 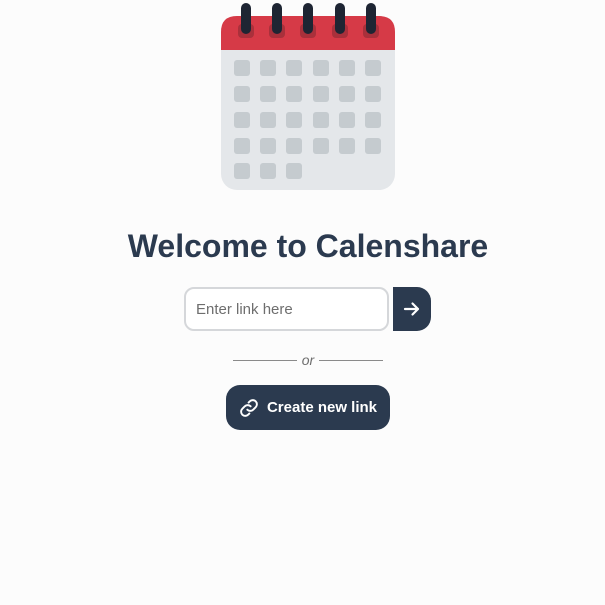 I want to click on create-new-link-button: Create new link, so click(x=308, y=407).